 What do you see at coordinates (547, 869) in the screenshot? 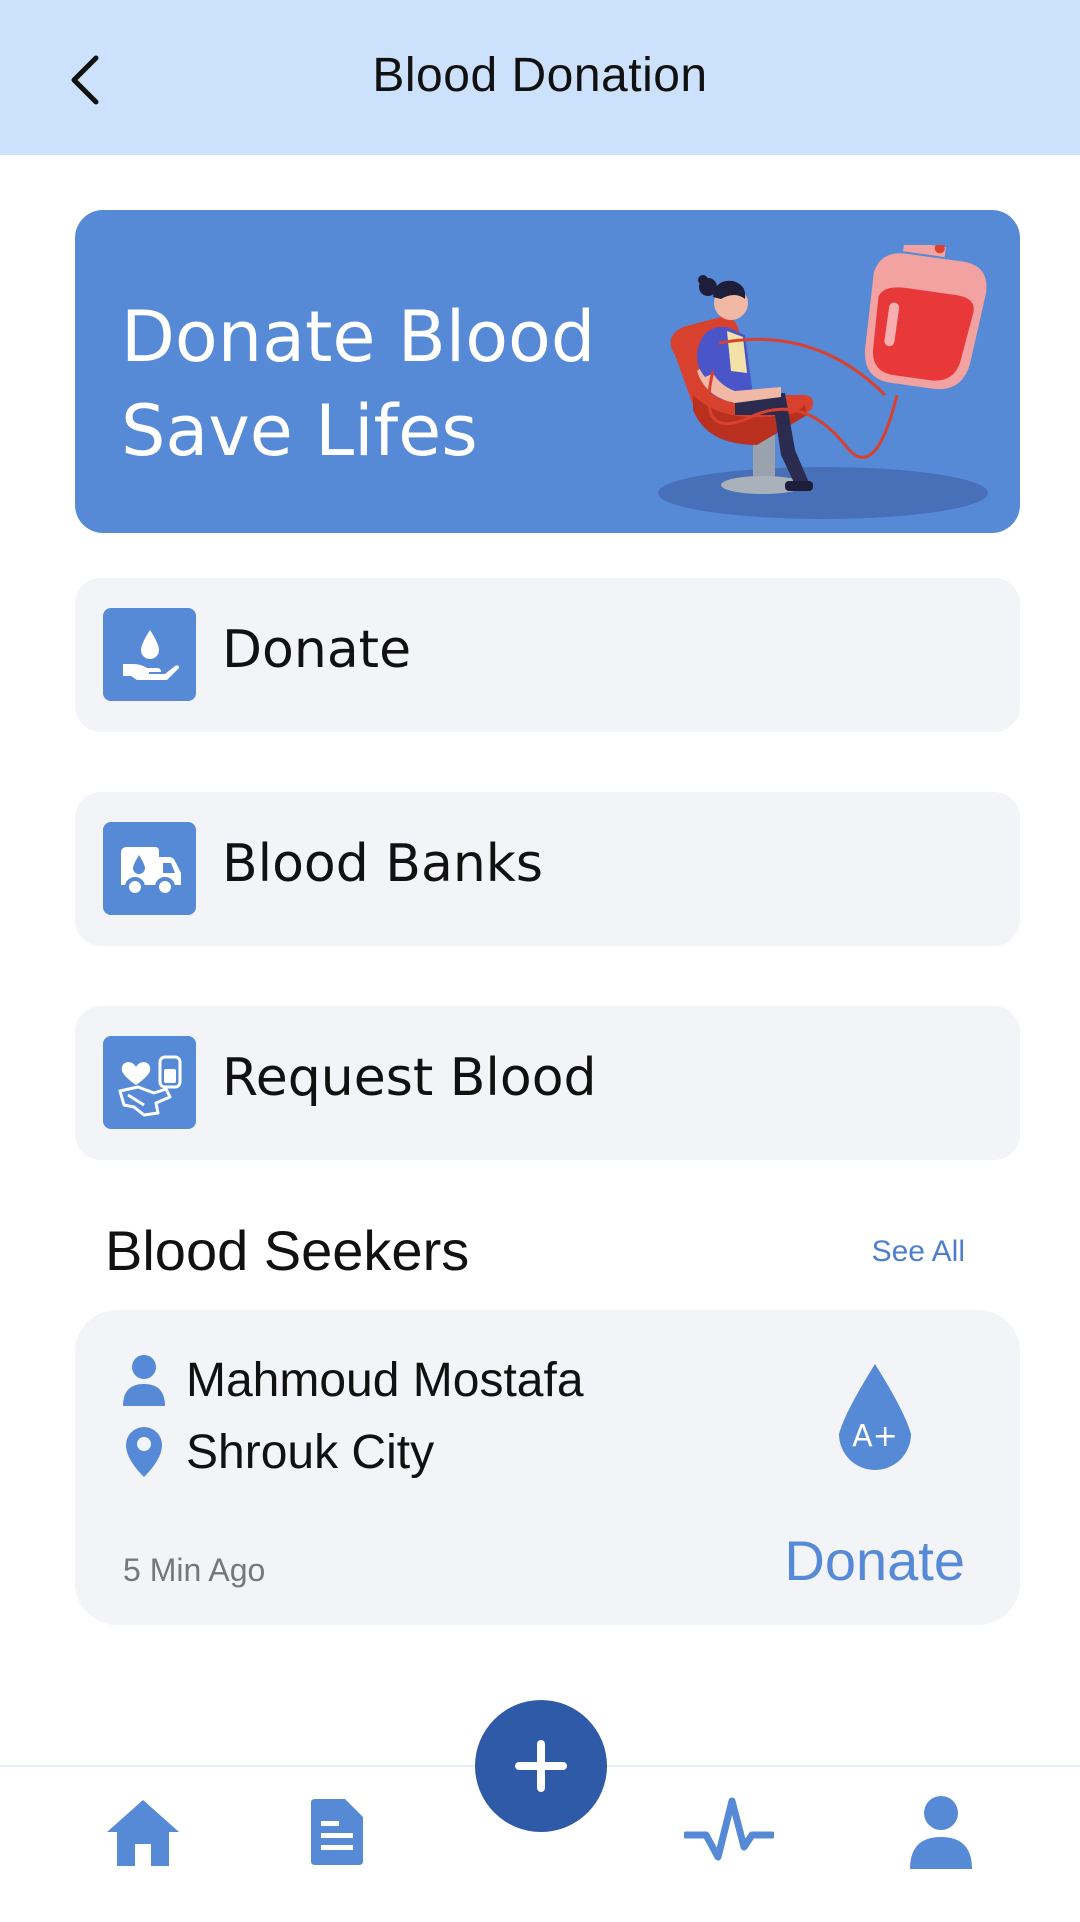
I see `menu-item-blood-banks: Blood Banks` at bounding box center [547, 869].